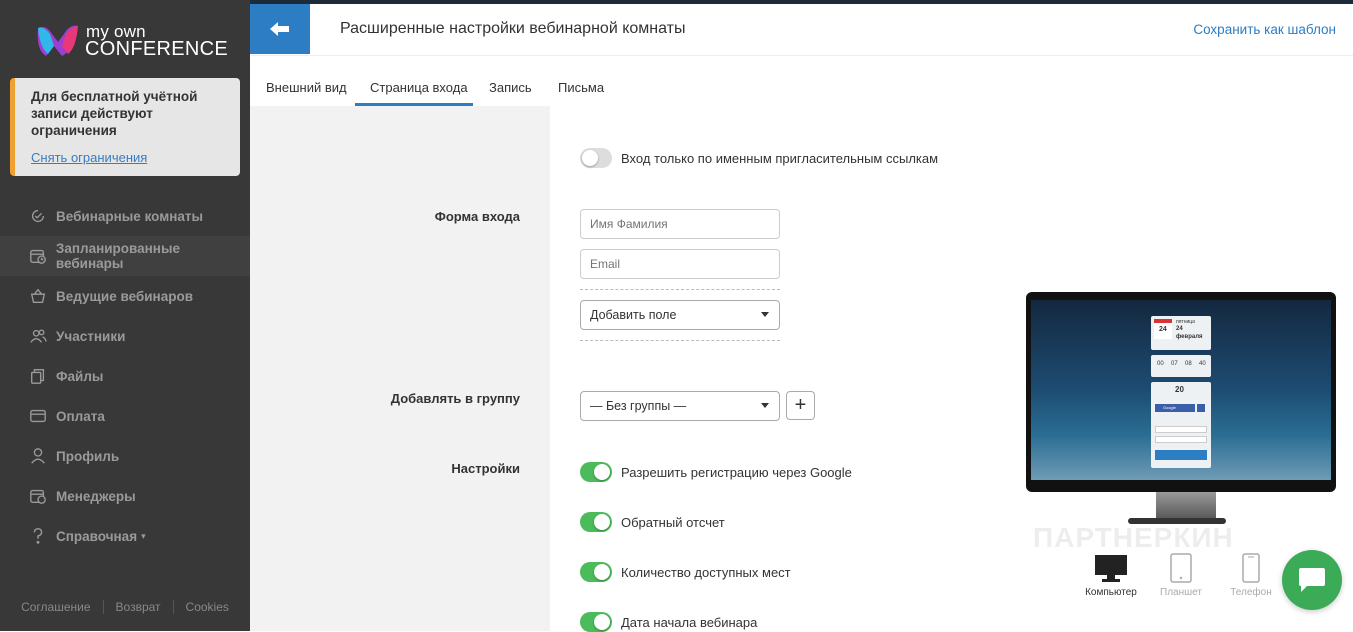  I want to click on refund-link: Возврат, so click(137, 607).